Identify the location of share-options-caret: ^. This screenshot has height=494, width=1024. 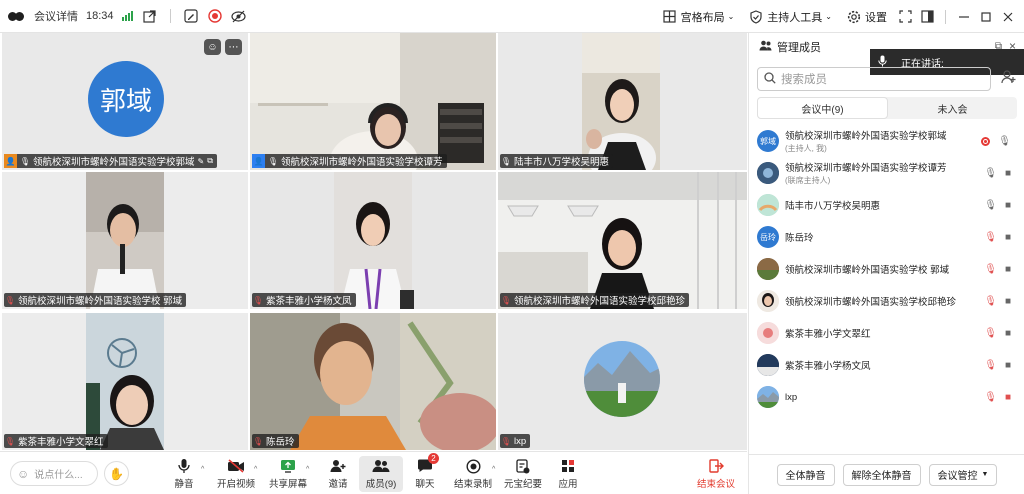
(307, 469).